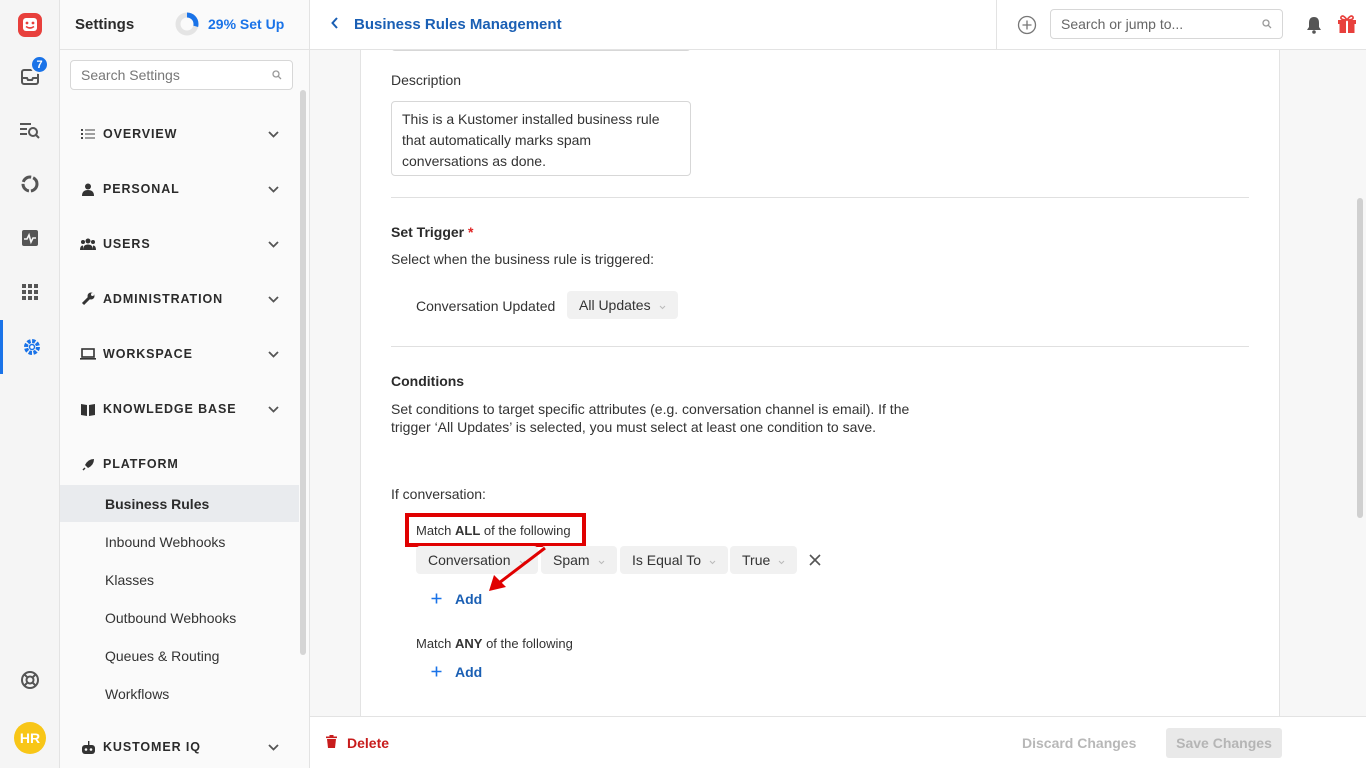  I want to click on search-settings-input, so click(176, 75).